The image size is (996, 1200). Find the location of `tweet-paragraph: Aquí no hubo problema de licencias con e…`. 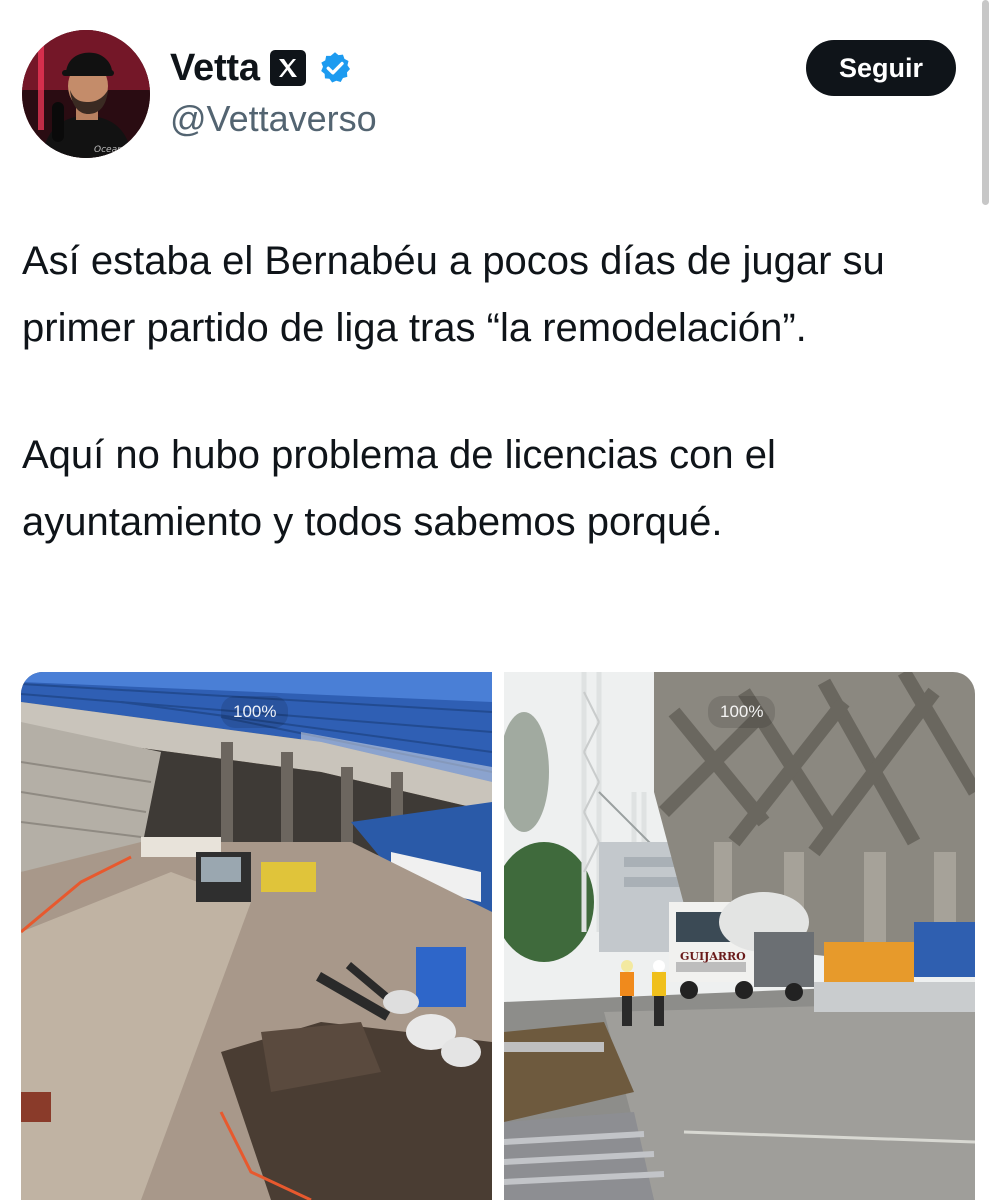

tweet-paragraph: Aquí no hubo problema de licencias con e… is located at coordinates (399, 488).